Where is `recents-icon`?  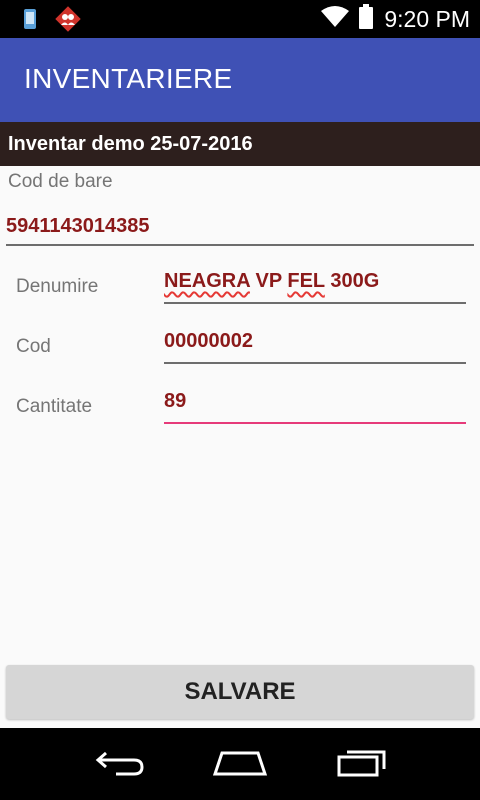 recents-icon is located at coordinates (362, 764).